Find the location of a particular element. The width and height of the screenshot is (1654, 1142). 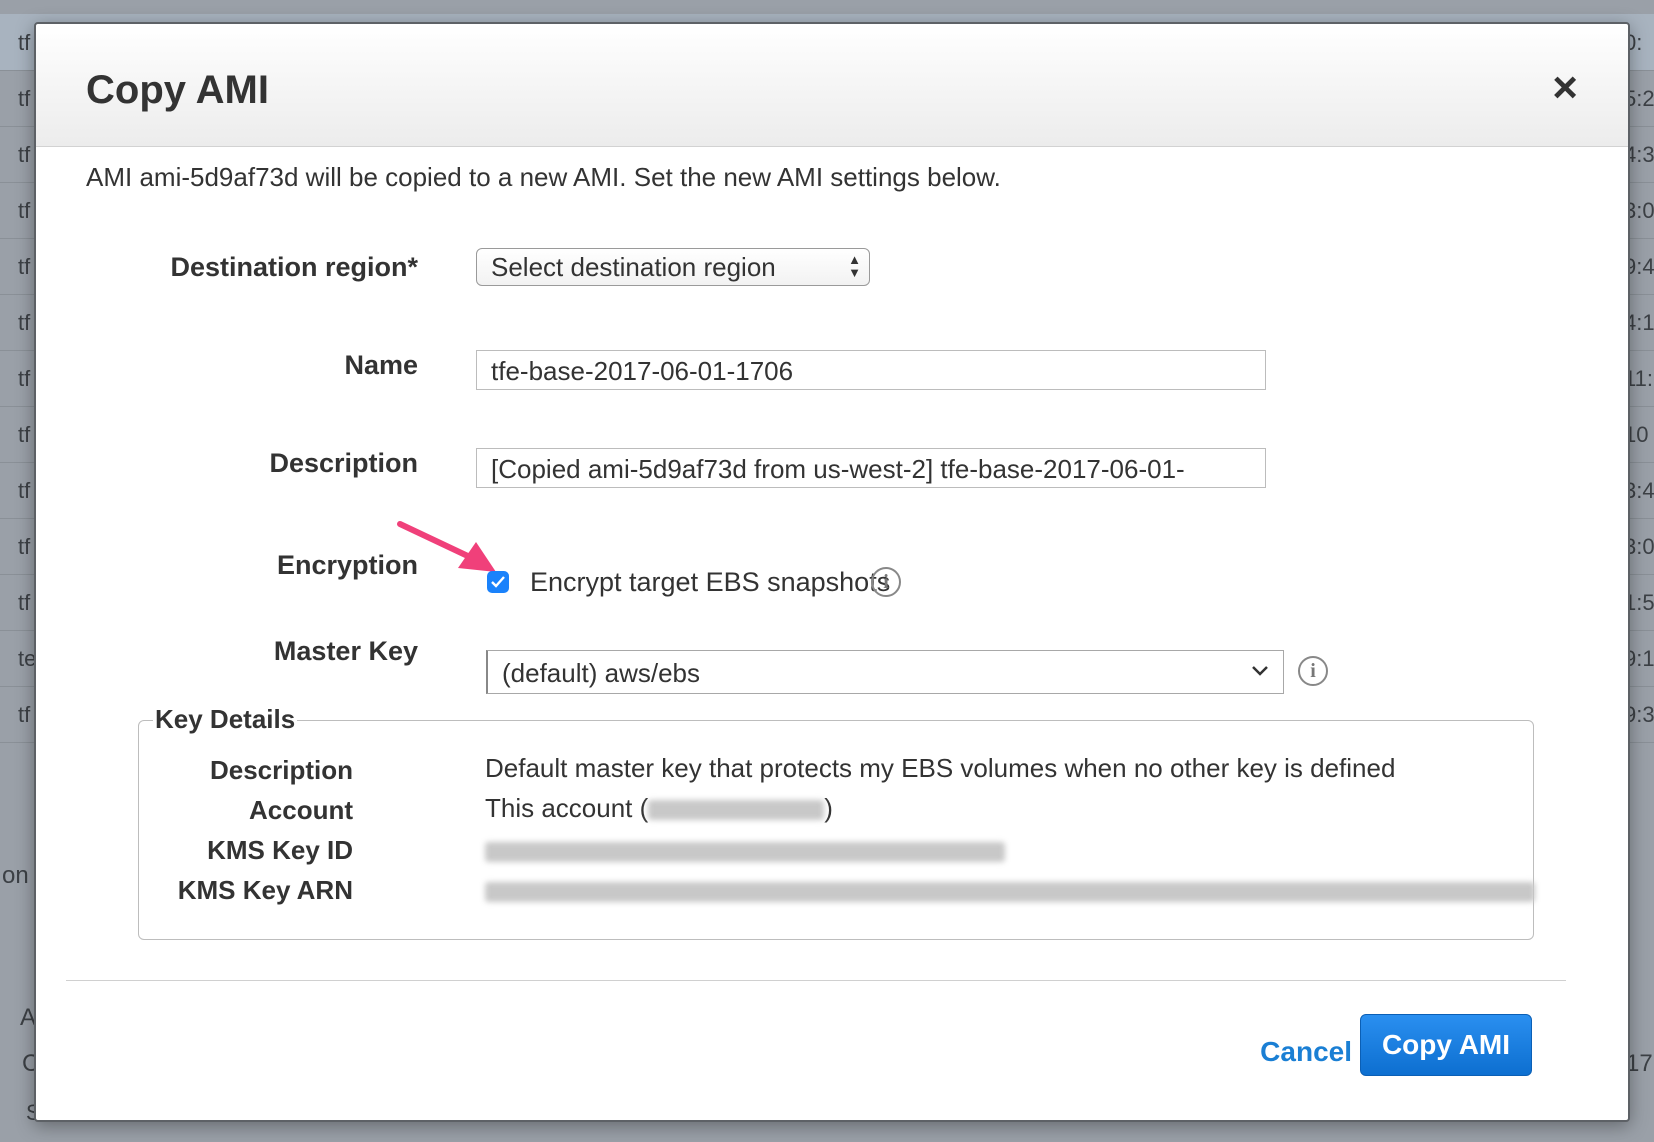

chevron-down-icon is located at coordinates (1260, 671).